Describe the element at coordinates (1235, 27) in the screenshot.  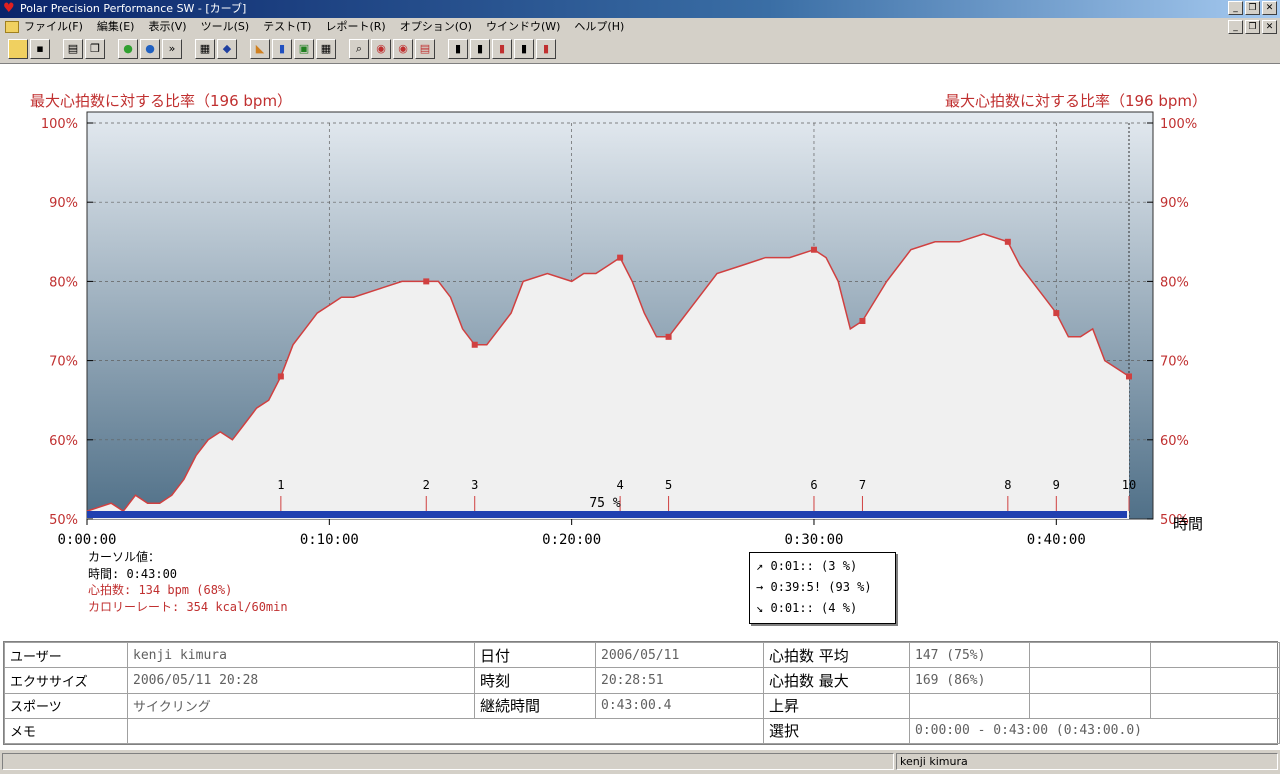
I see `mdi-minimize-button: _` at that location.